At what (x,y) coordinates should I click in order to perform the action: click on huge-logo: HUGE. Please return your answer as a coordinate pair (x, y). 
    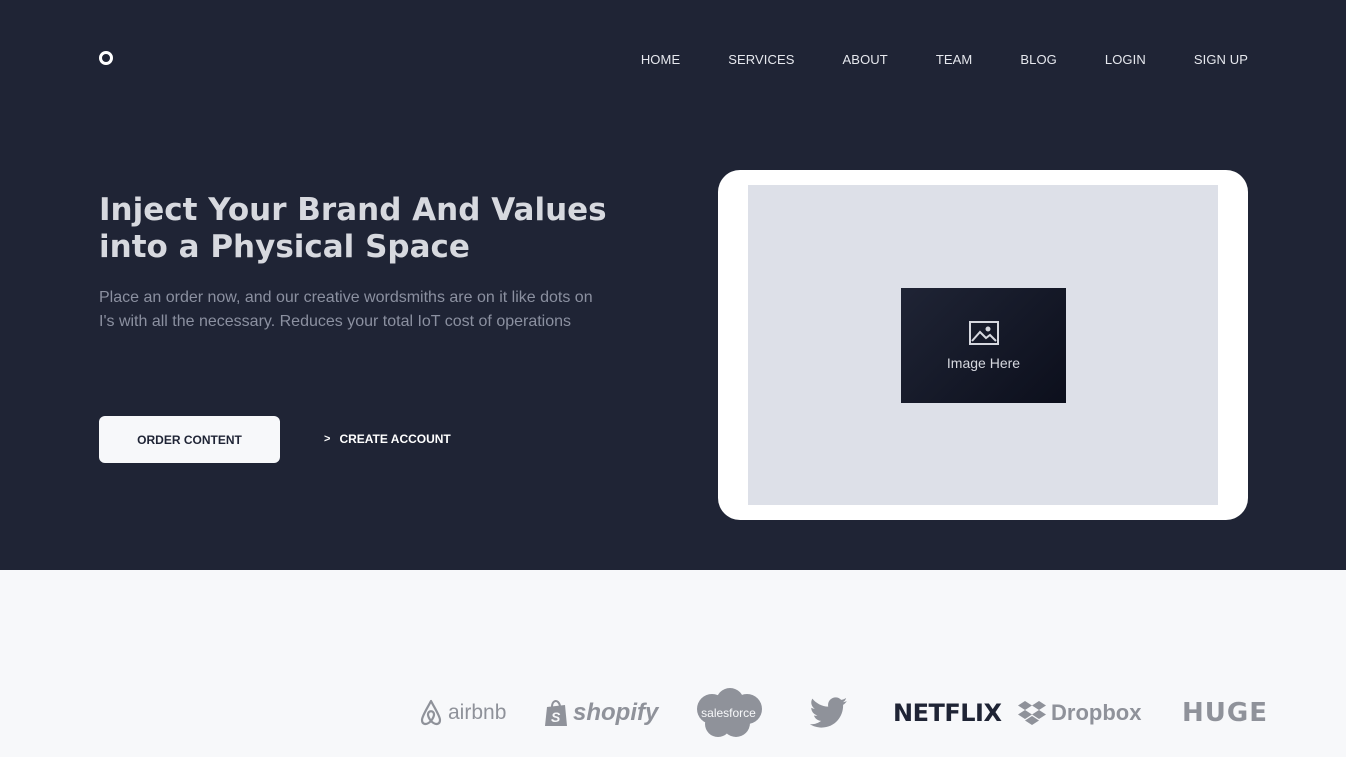
    Looking at the image, I should click on (1225, 713).